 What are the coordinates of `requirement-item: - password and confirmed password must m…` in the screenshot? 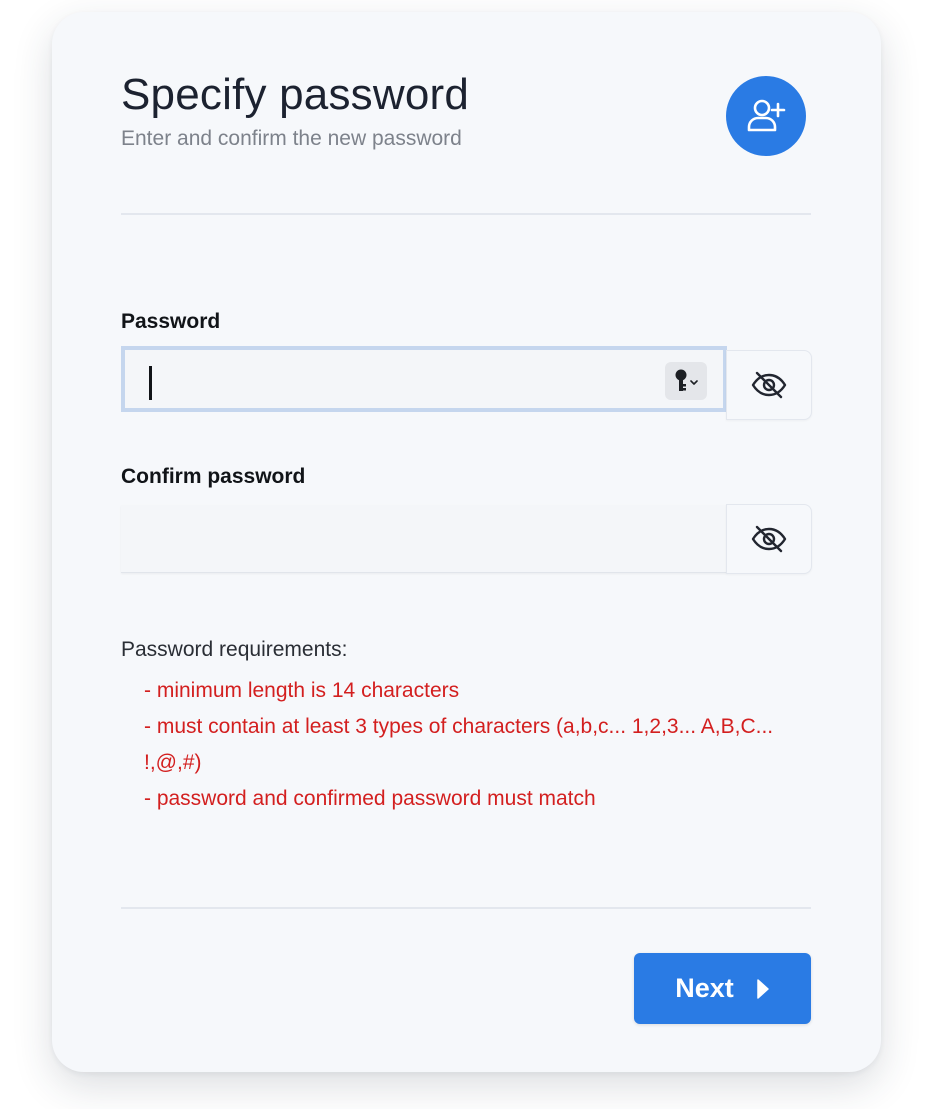 It's located at (370, 798).